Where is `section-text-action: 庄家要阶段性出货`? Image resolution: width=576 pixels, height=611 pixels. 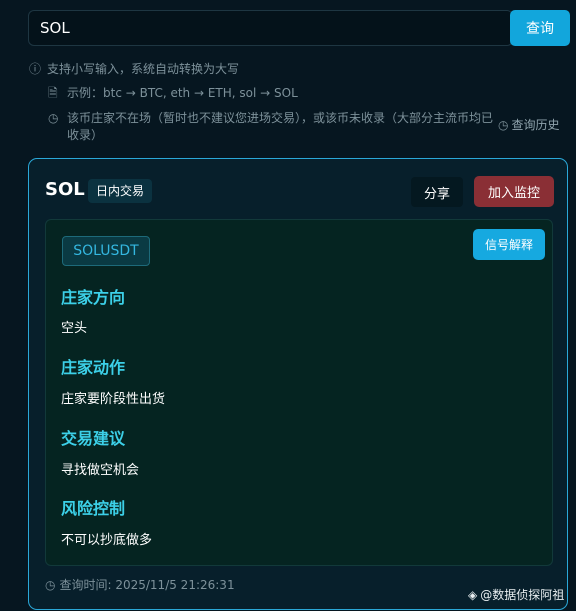
section-text-action: 庄家要阶段性出货 is located at coordinates (113, 399).